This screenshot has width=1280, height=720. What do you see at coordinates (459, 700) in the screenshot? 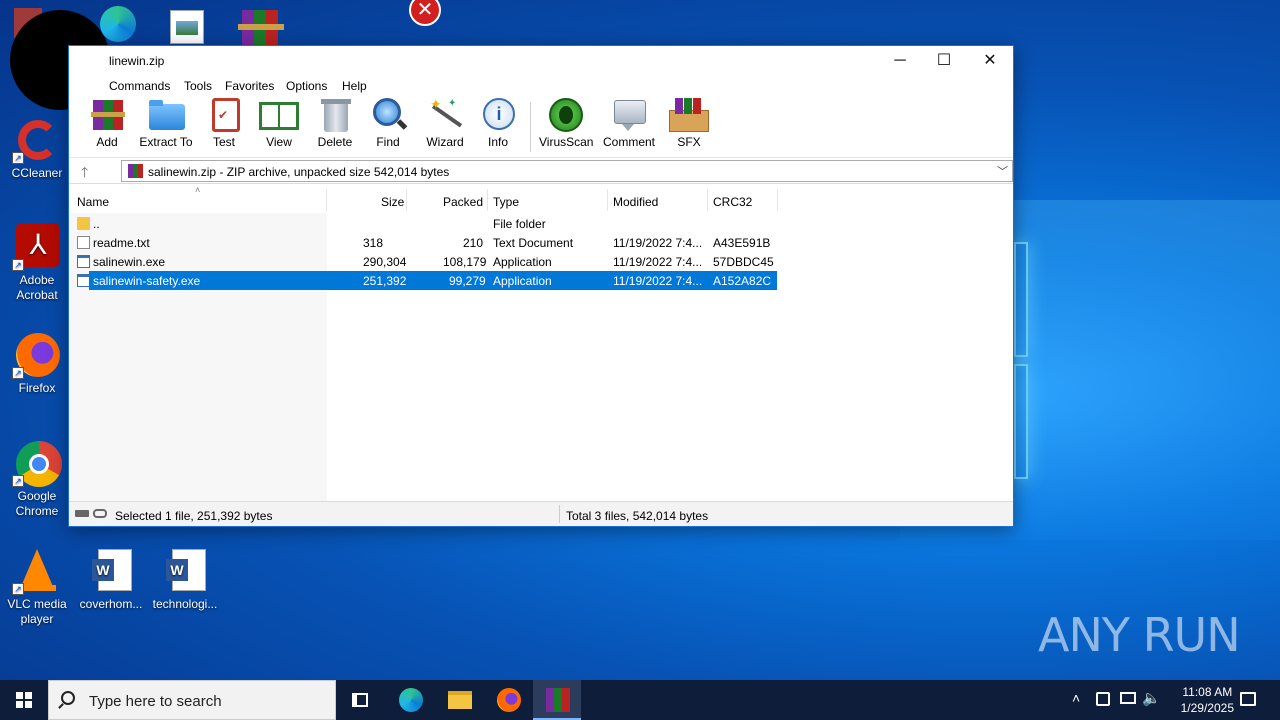
I see `file-explorer-taskbar-button` at bounding box center [459, 700].